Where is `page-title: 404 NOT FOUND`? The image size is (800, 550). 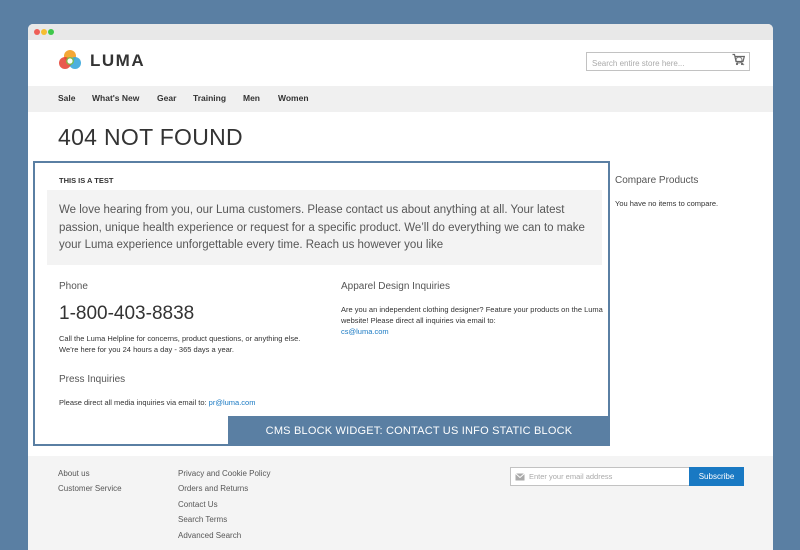
page-title: 404 NOT FOUND is located at coordinates (150, 137).